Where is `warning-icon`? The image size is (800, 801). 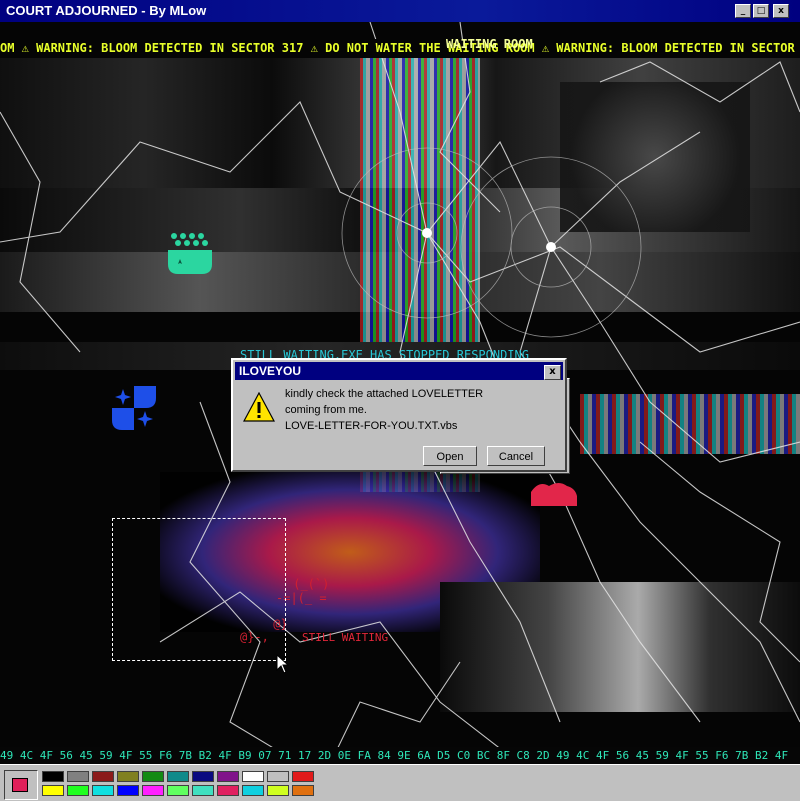 warning-icon is located at coordinates (259, 406).